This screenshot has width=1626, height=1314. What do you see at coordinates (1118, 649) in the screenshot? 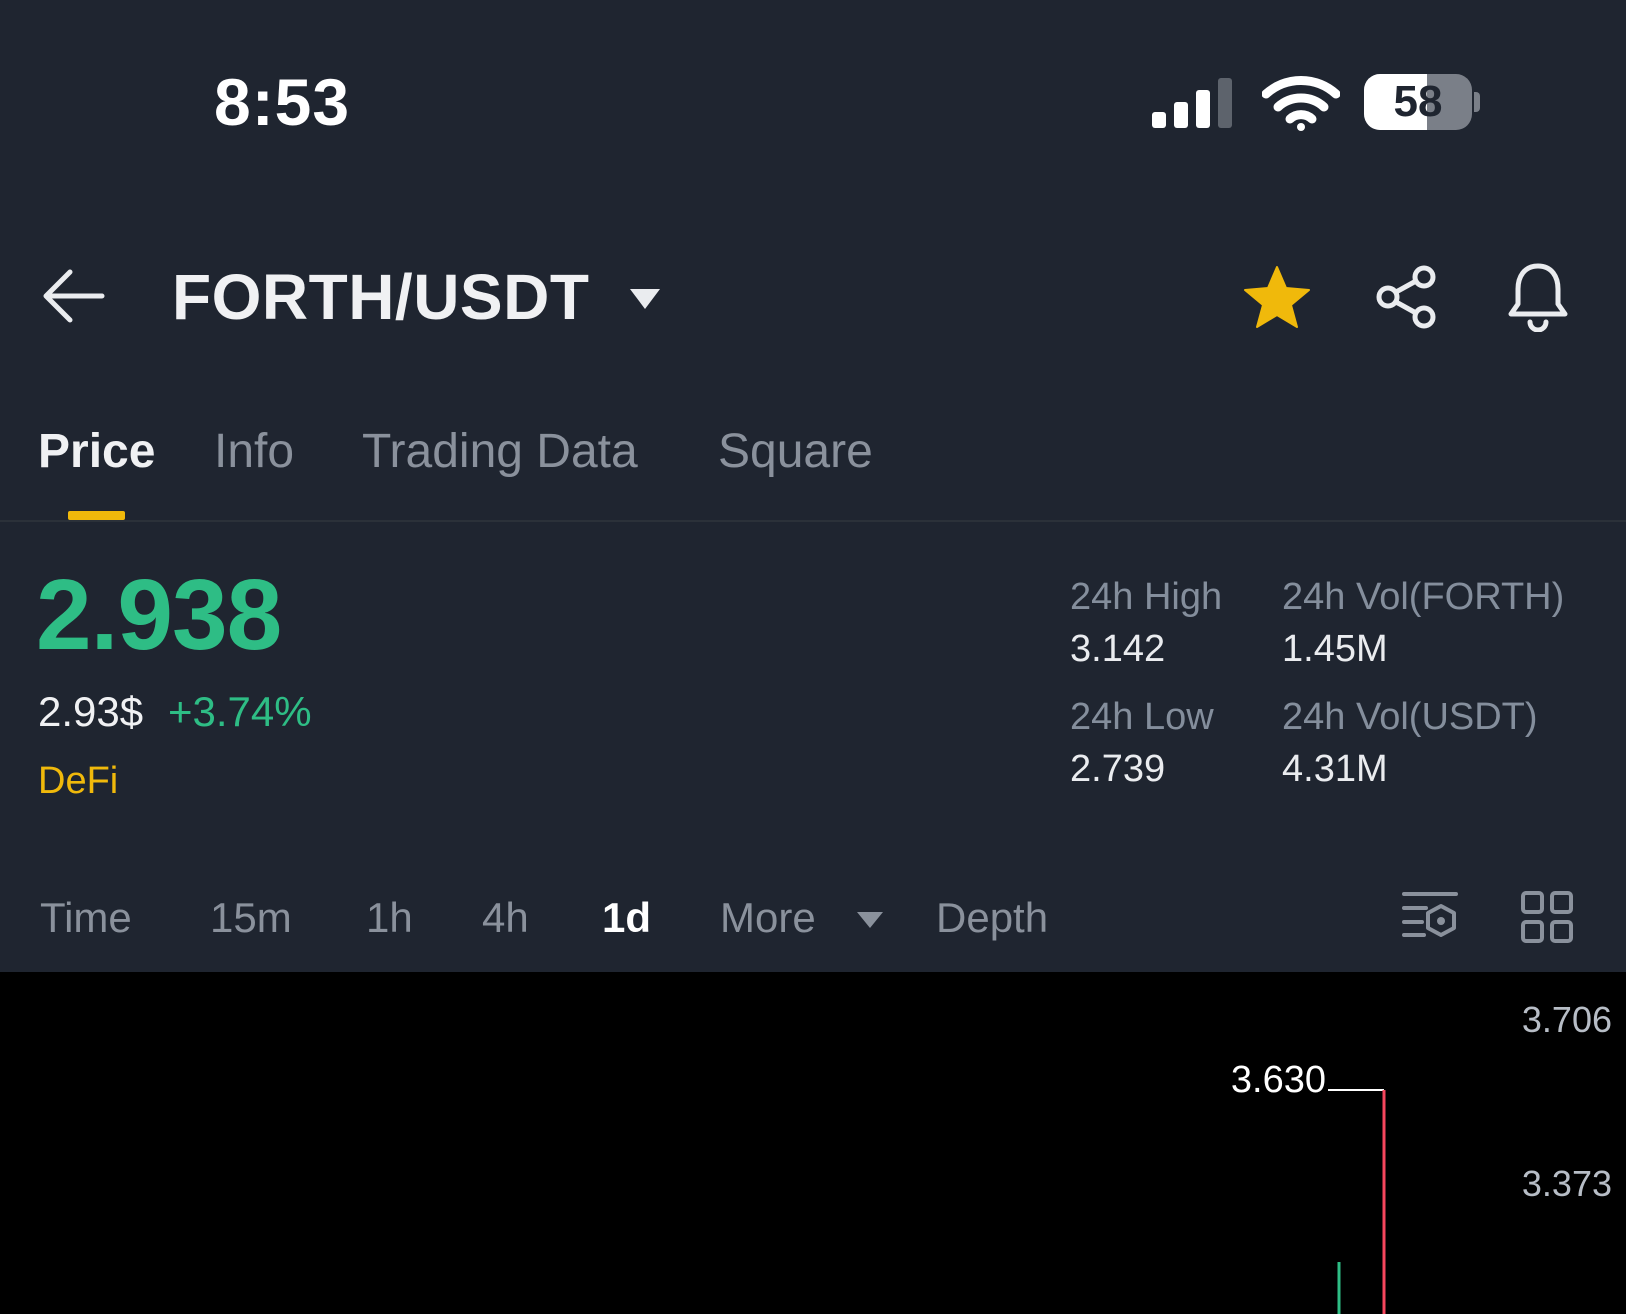
I see `high-24h-value: 3.142` at bounding box center [1118, 649].